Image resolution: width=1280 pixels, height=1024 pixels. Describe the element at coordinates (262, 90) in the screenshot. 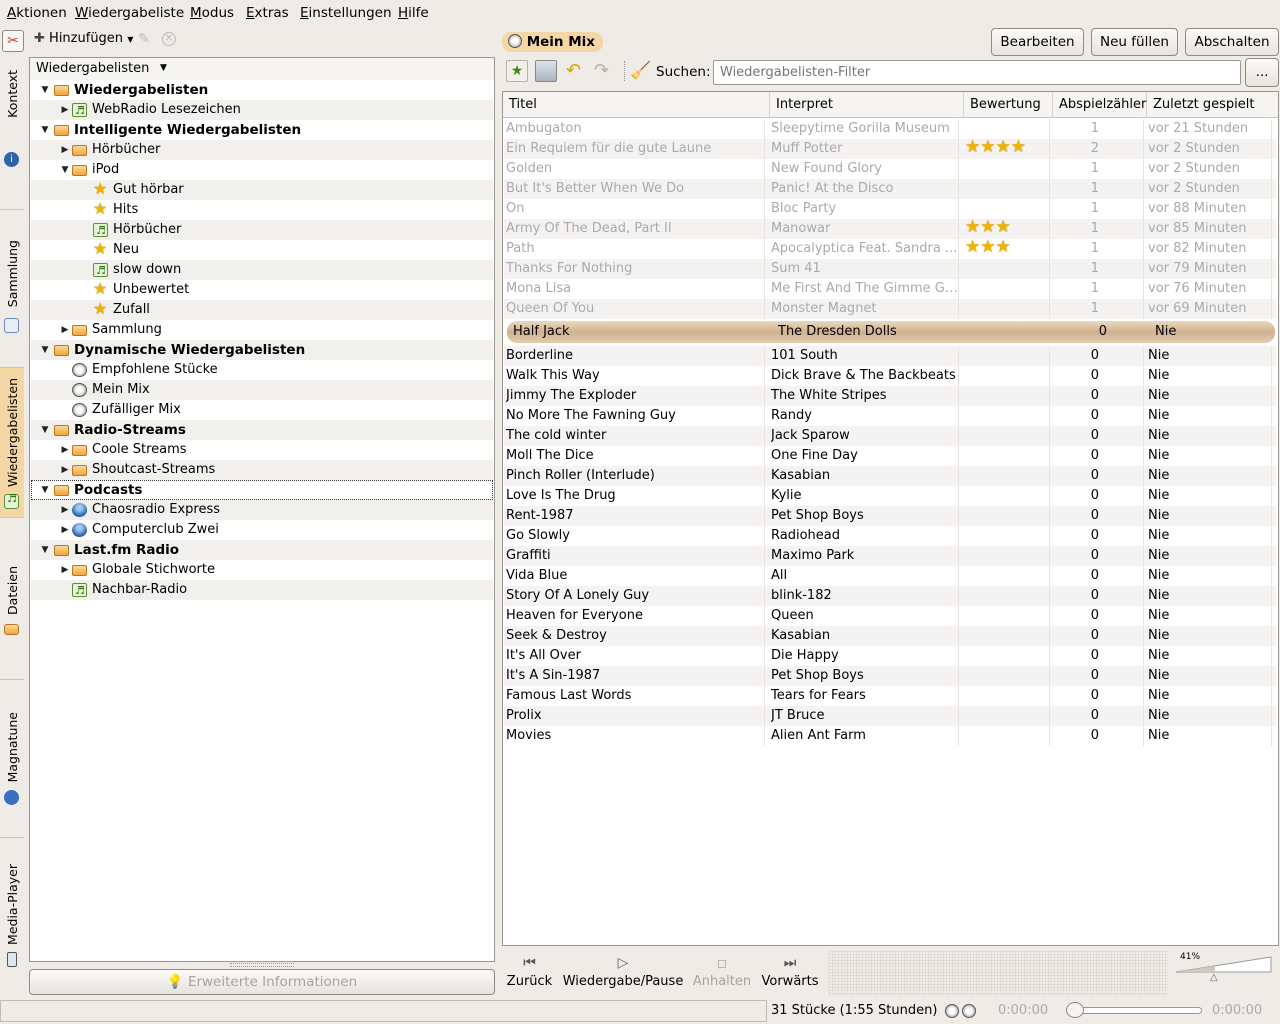

I see `tree-item: ▼ Wiedergabelisten` at that location.